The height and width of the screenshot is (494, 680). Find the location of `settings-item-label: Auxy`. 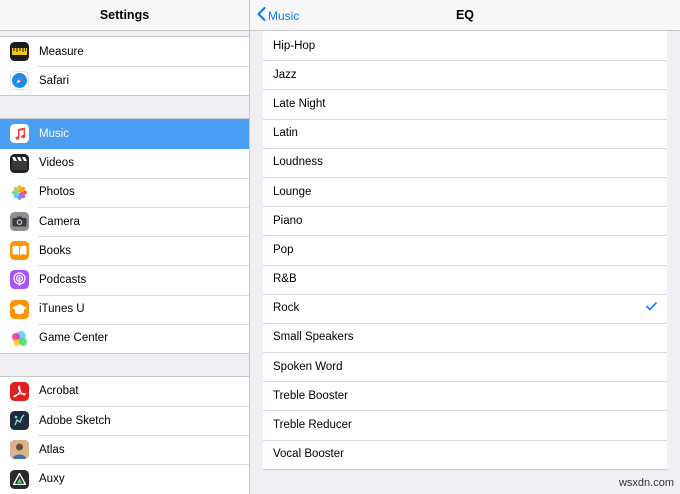

settings-item-label: Auxy is located at coordinates (52, 479).